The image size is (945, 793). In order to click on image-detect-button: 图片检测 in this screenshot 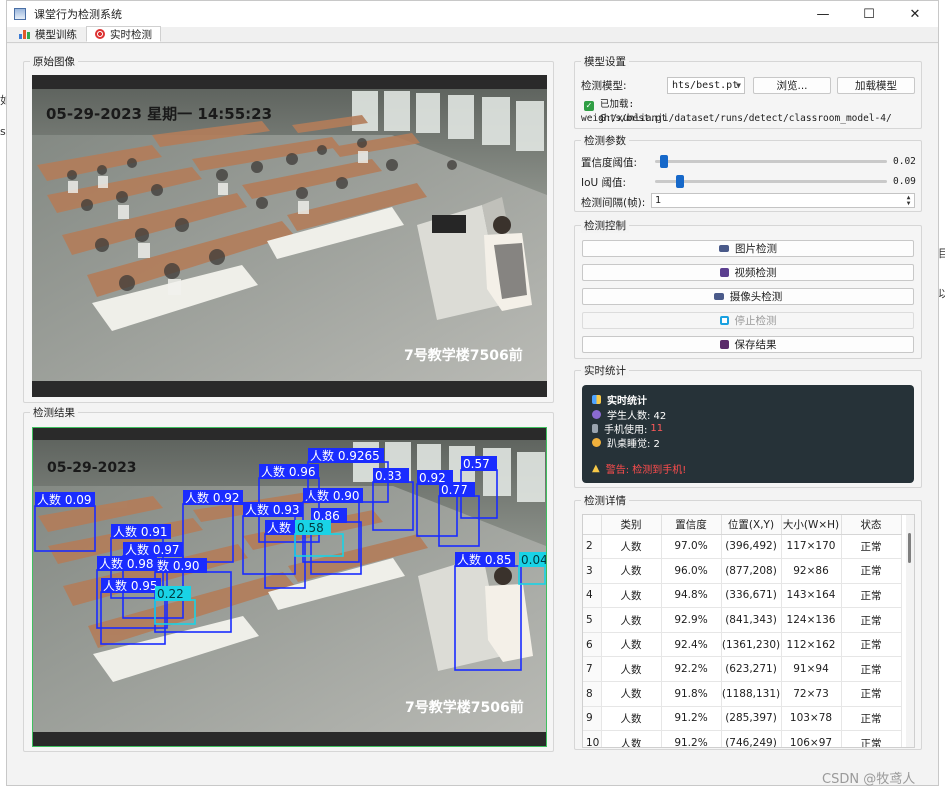, I will do `click(748, 248)`.